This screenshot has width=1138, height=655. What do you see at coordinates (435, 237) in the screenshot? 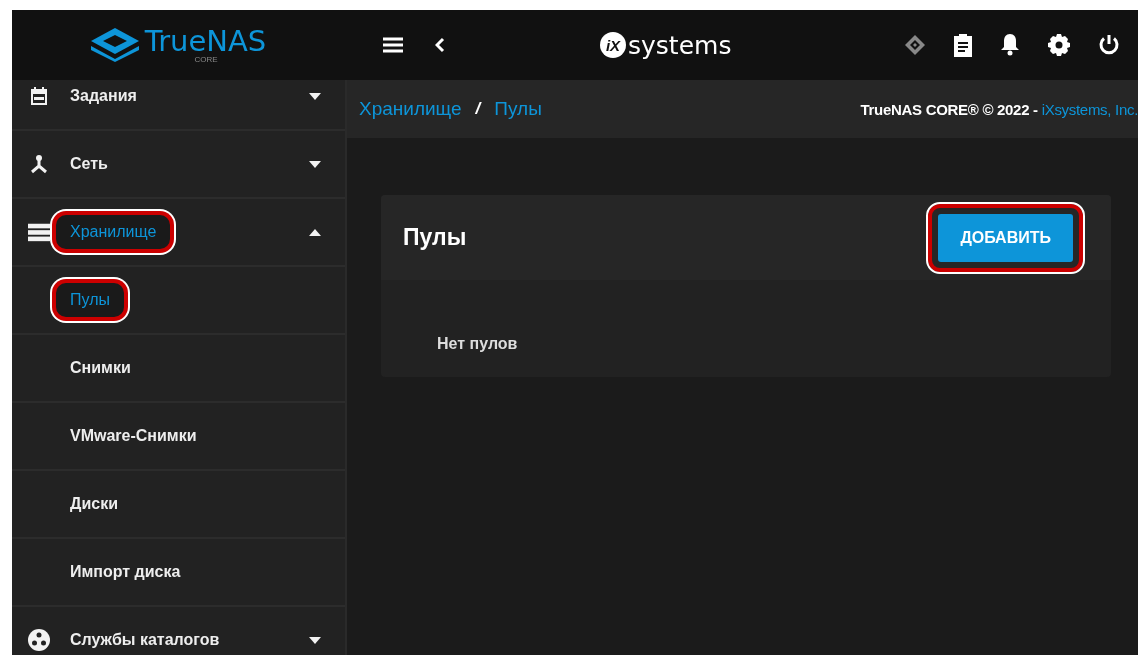
I see `card-title: Пулы` at bounding box center [435, 237].